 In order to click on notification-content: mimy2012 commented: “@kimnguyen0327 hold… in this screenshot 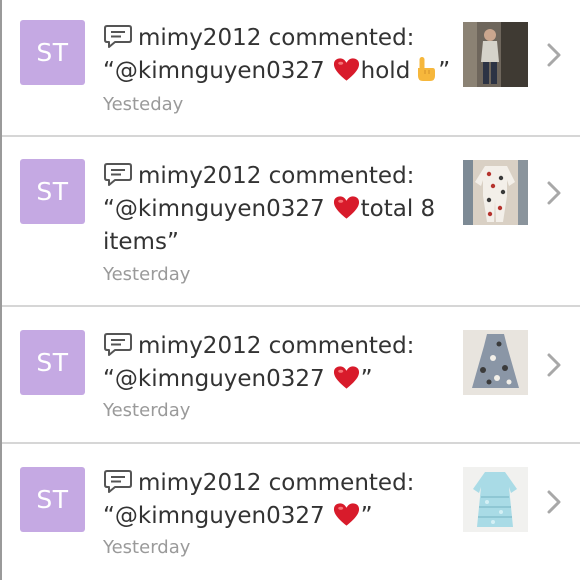, I will do `click(277, 70)`.